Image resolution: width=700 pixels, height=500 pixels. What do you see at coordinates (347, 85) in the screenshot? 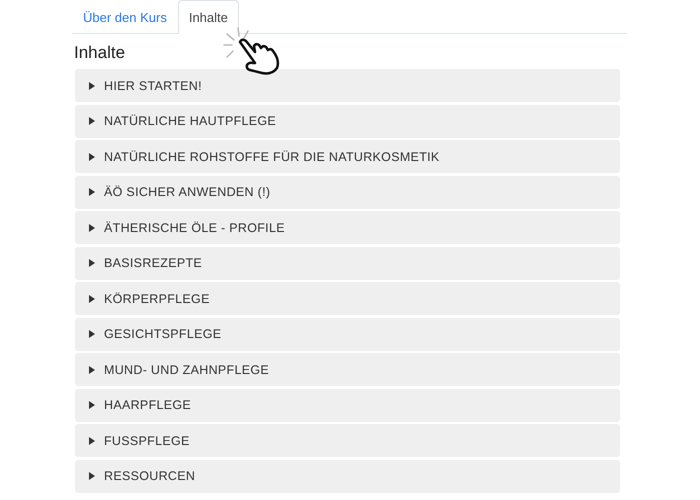
I see `accordion-item: HIER STARTEN!` at bounding box center [347, 85].